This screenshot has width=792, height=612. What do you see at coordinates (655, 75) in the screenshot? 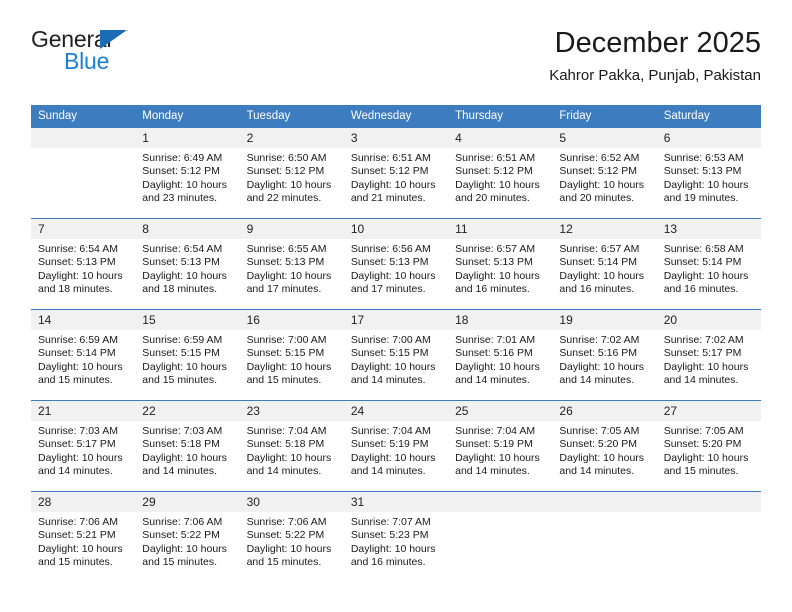
I see `location-subtitle: Kahror Pakka, Punjab, Pakistan` at bounding box center [655, 75].